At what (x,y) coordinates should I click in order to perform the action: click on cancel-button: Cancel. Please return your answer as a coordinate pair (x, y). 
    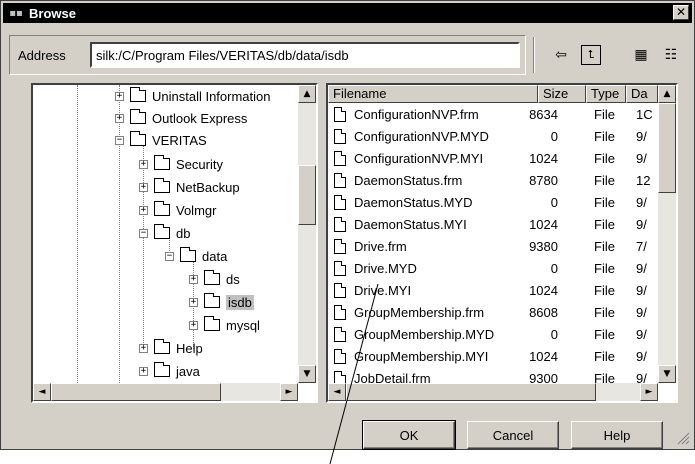
    Looking at the image, I should click on (513, 435).